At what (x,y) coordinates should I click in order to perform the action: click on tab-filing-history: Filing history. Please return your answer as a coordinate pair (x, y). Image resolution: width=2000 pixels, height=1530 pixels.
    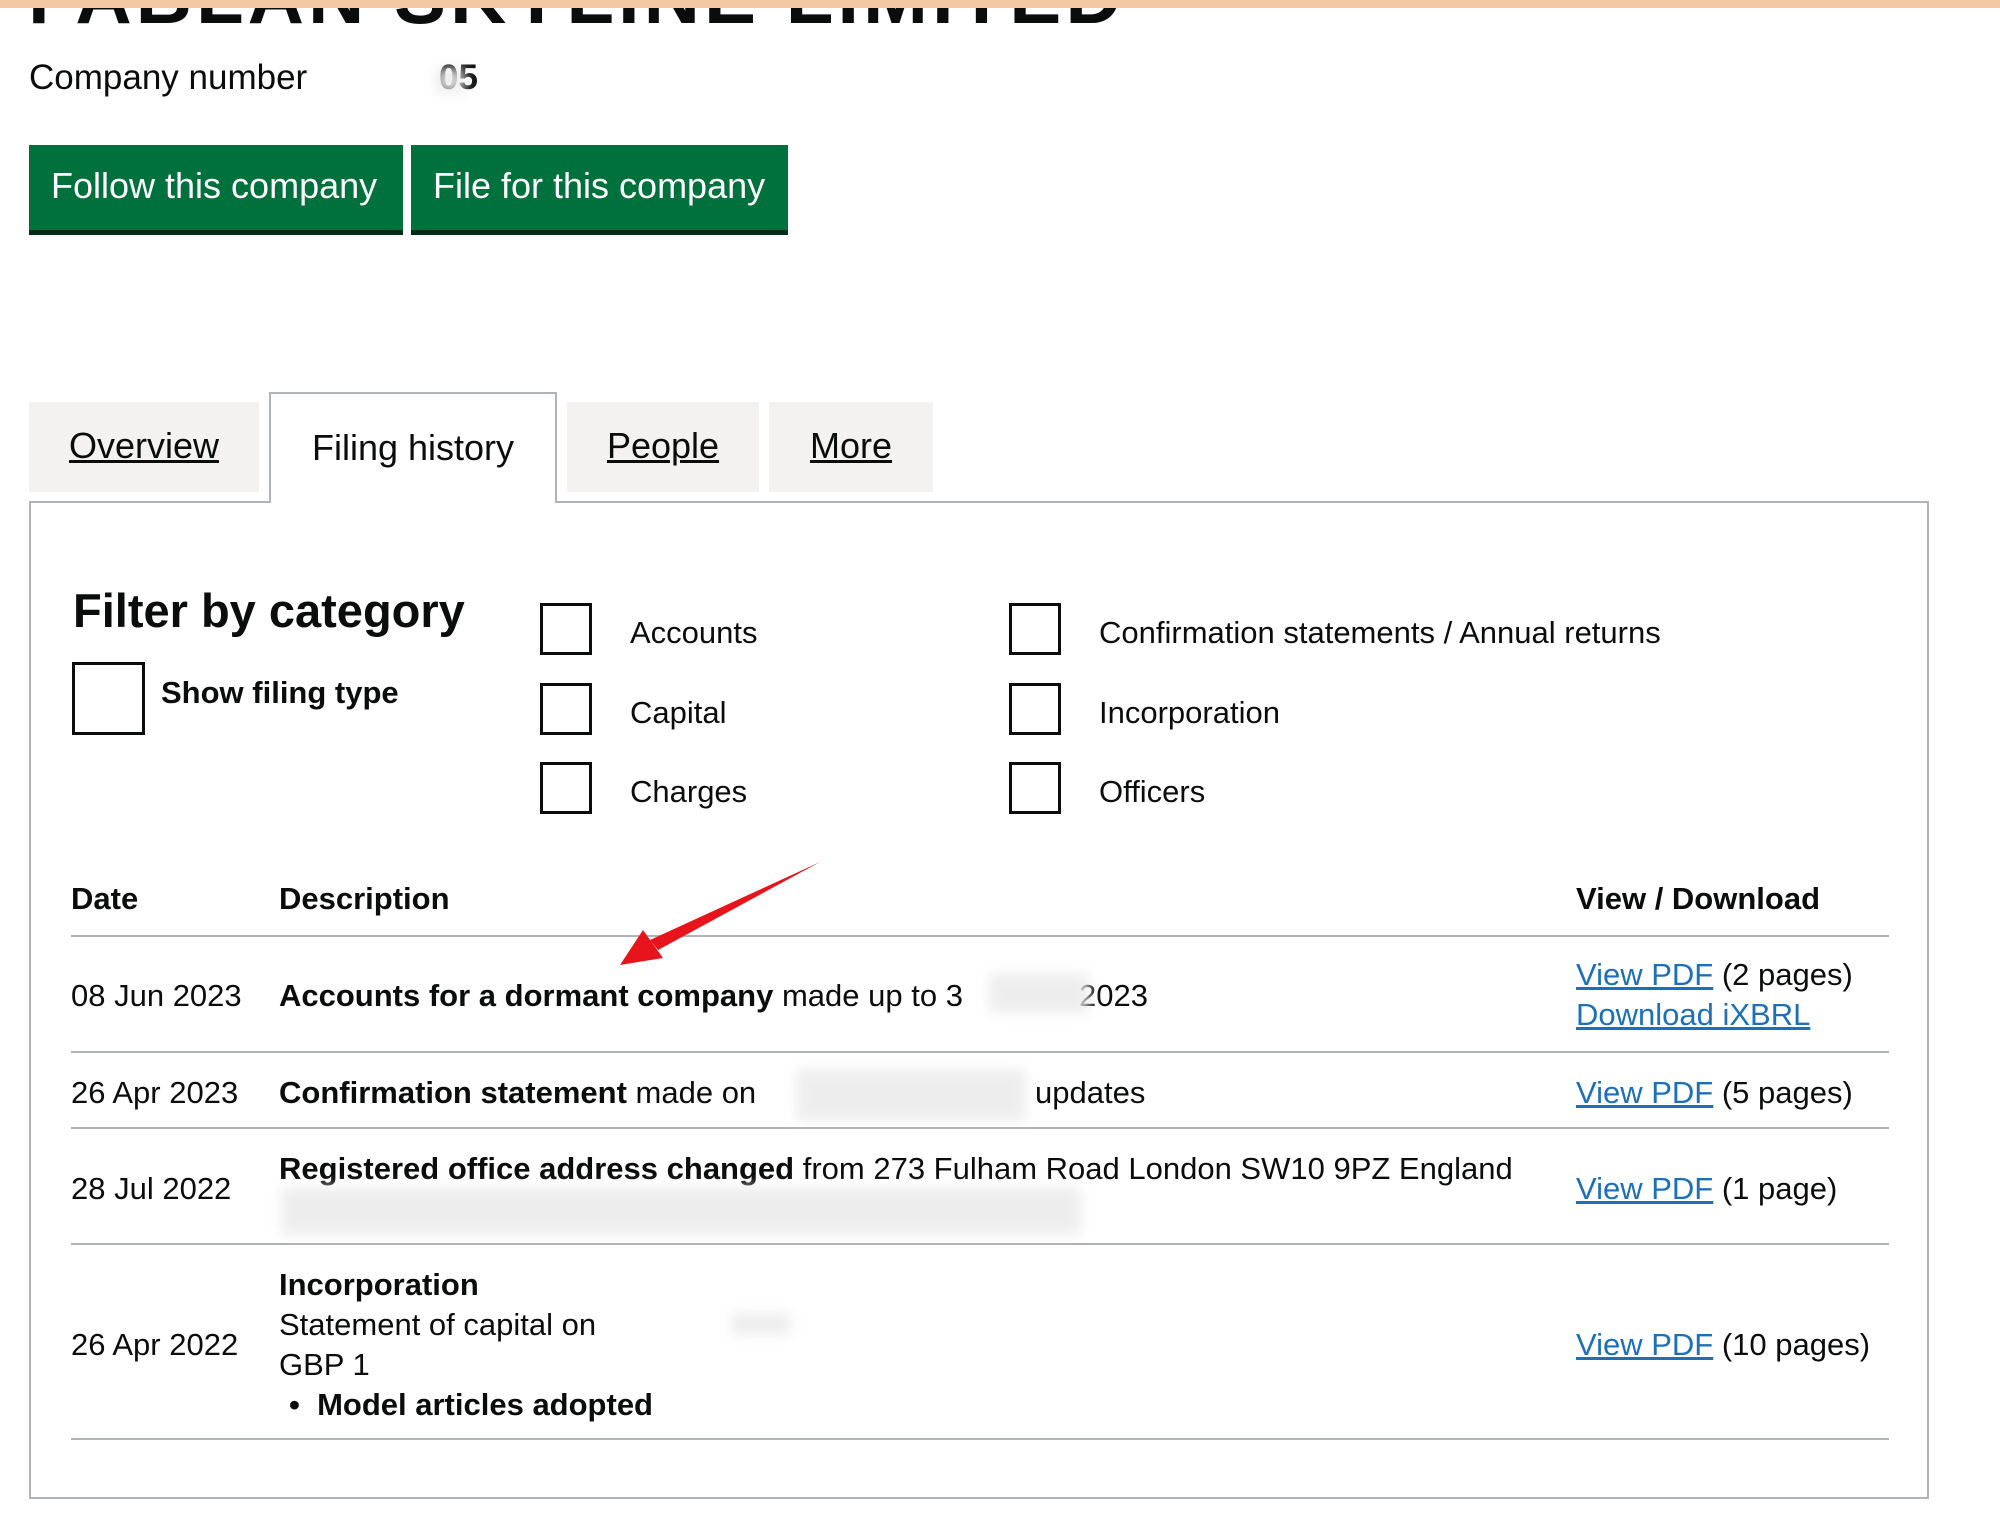
    Looking at the image, I should click on (413, 447).